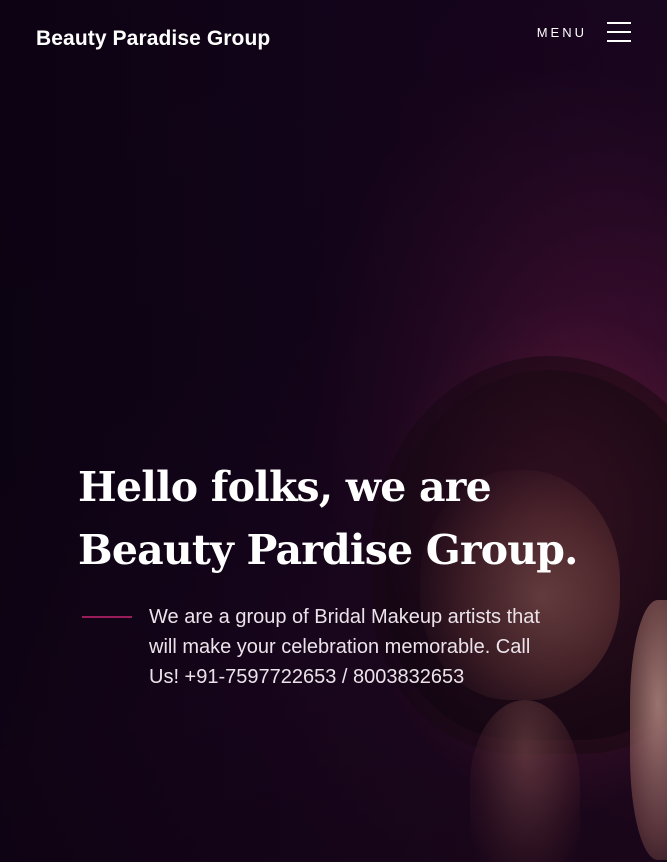  I want to click on menu-button: MENU, so click(584, 32).